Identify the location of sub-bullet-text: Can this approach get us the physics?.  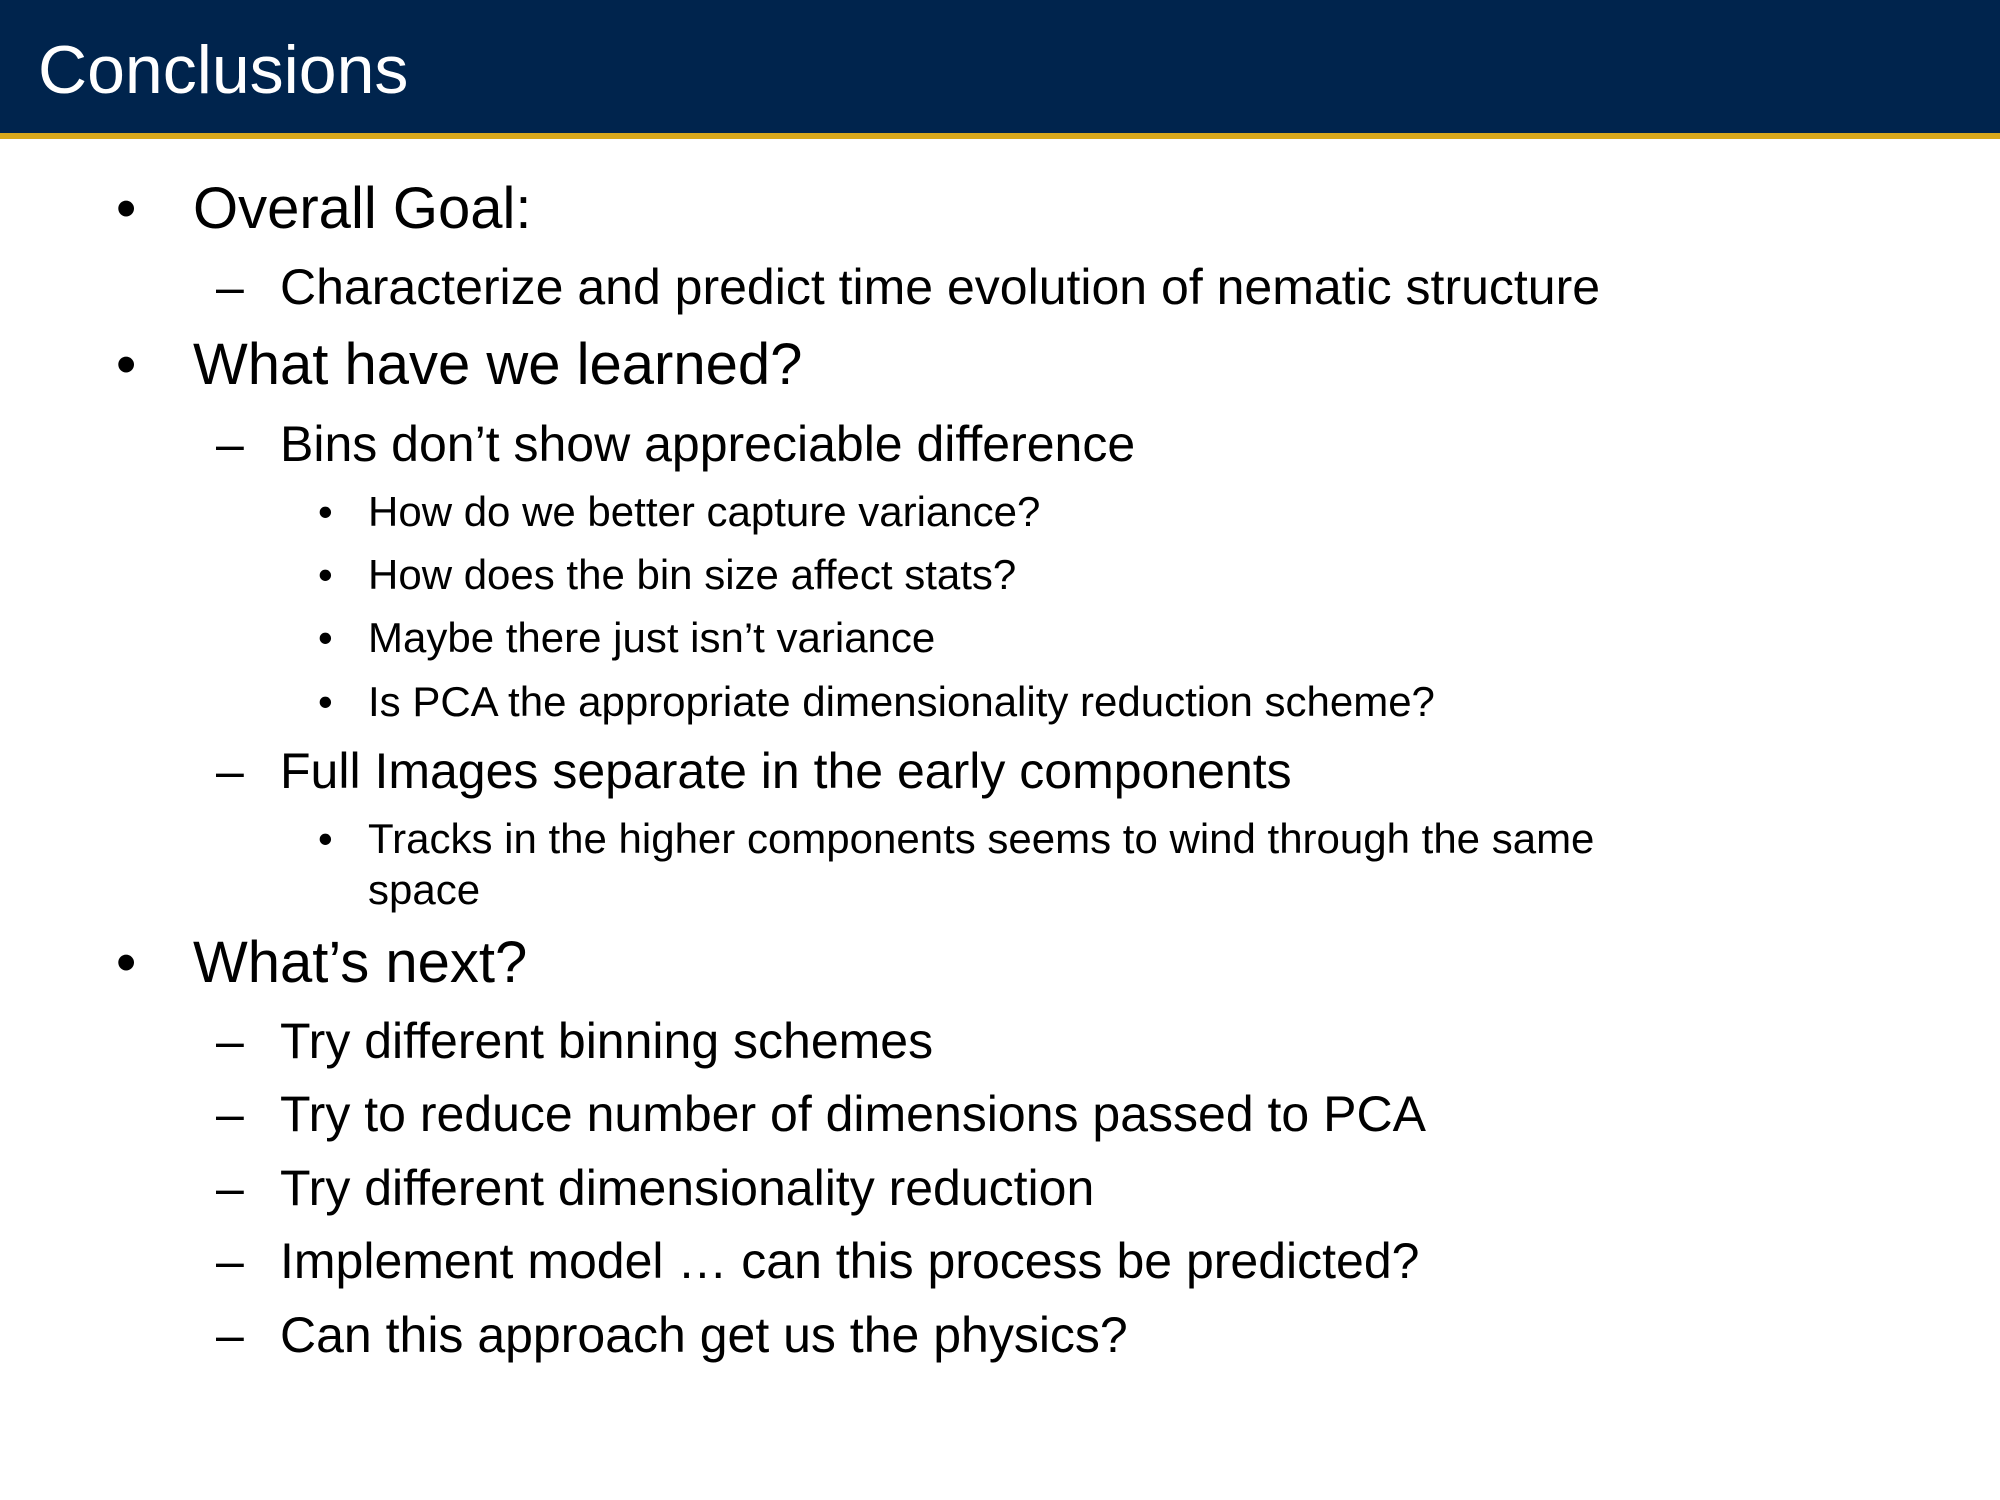
(704, 1335).